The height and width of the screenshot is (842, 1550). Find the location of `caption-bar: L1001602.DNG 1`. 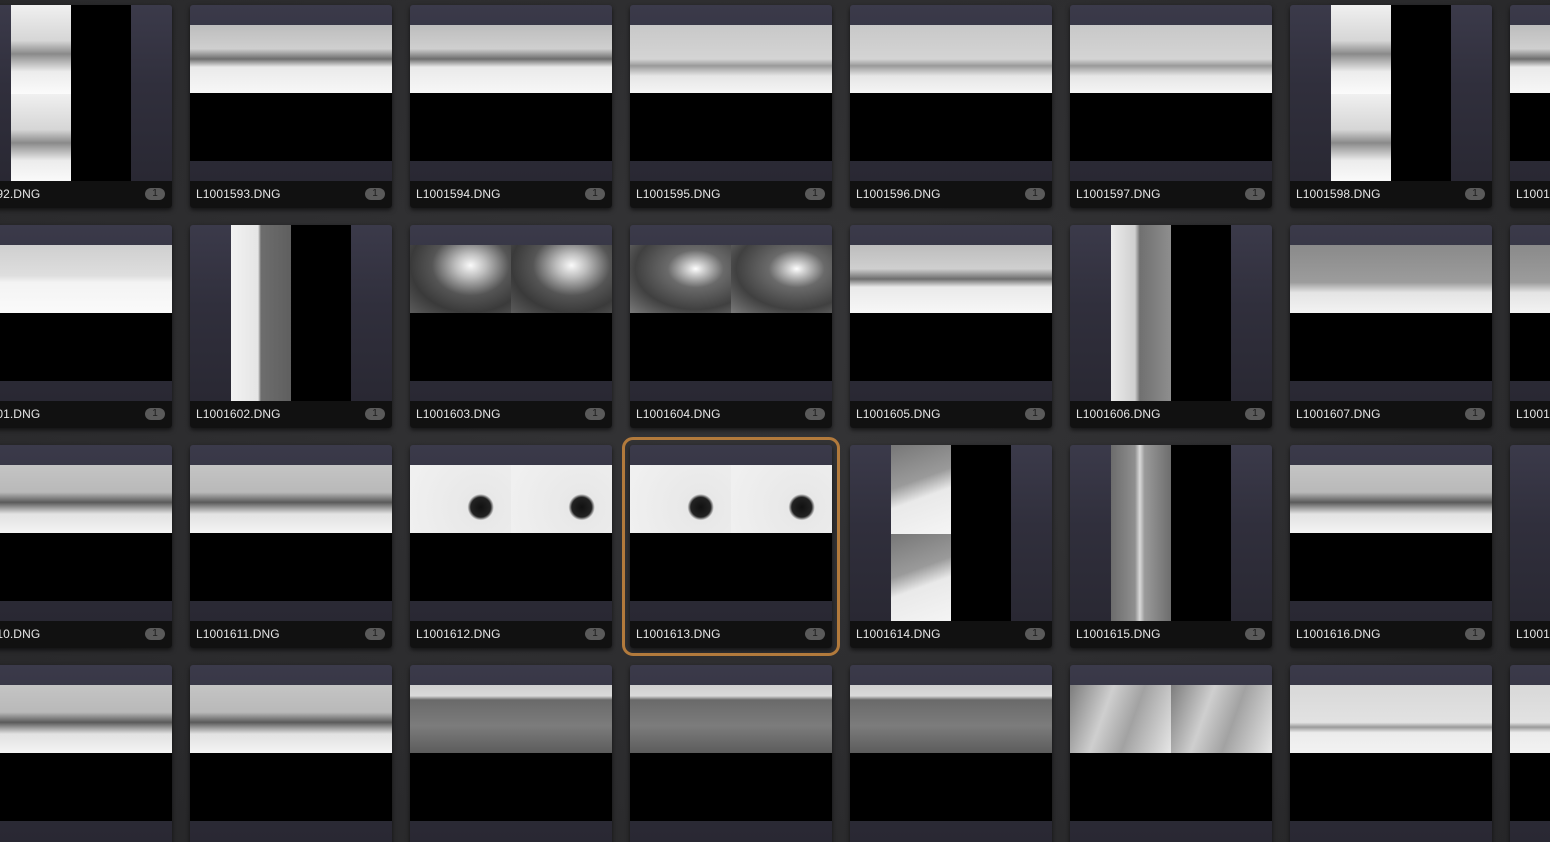

caption-bar: L1001602.DNG 1 is located at coordinates (291, 414).